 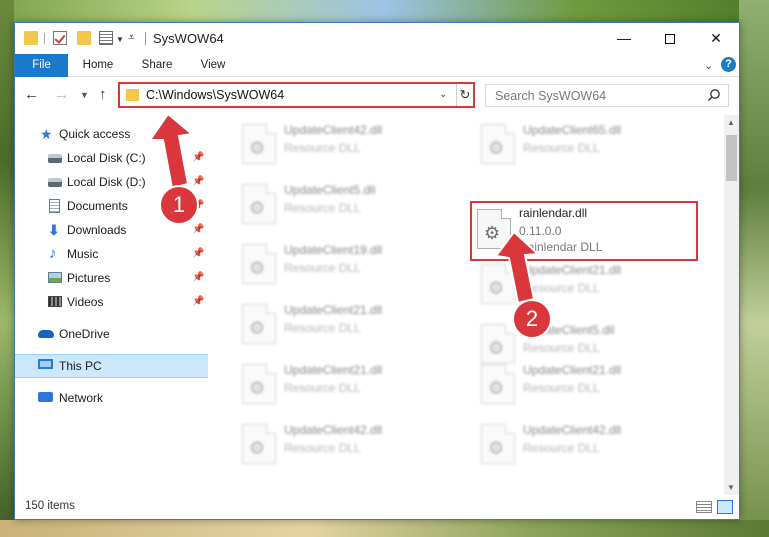 What do you see at coordinates (708, 65) in the screenshot?
I see `expand-ribbon-icon: ⌄` at bounding box center [708, 65].